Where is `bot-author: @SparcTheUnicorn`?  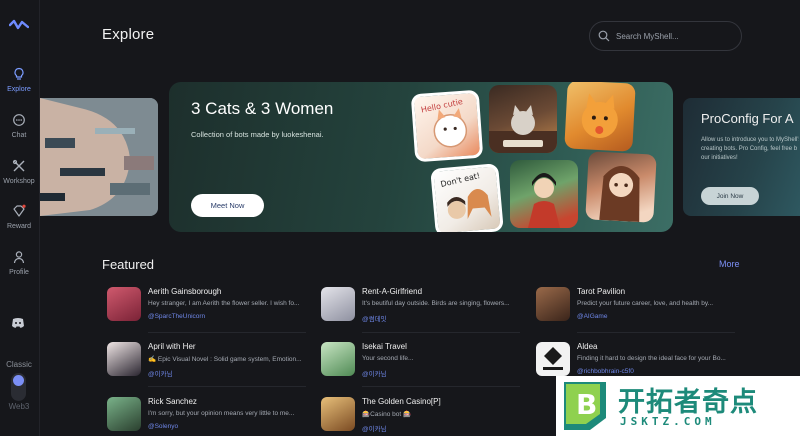 bot-author: @SparcTheUnicorn is located at coordinates (176, 316).